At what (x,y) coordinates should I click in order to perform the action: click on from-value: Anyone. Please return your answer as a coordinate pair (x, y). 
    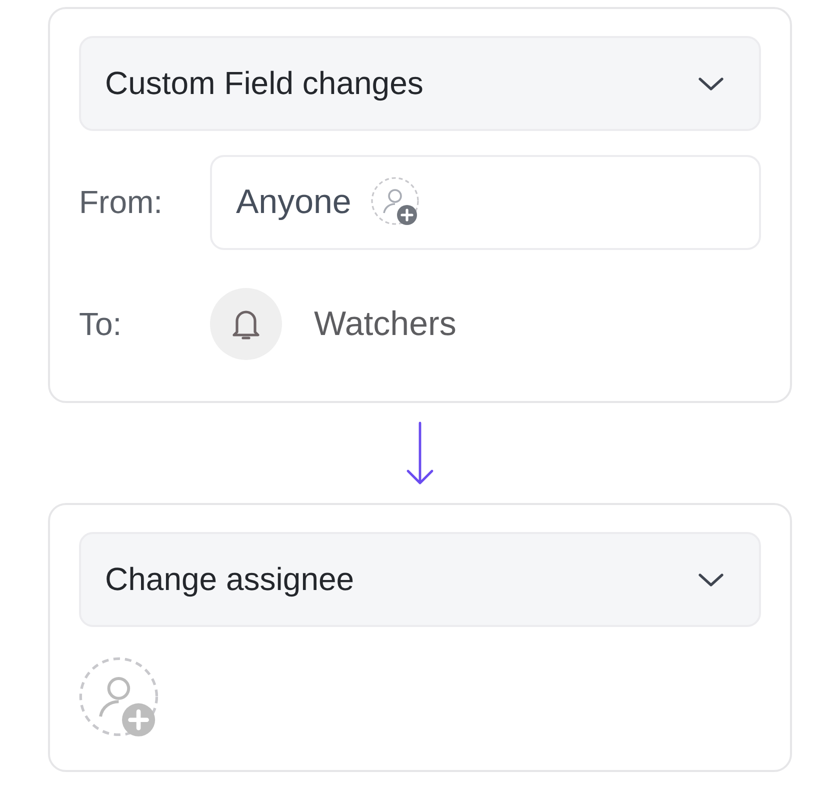
    Looking at the image, I should click on (294, 202).